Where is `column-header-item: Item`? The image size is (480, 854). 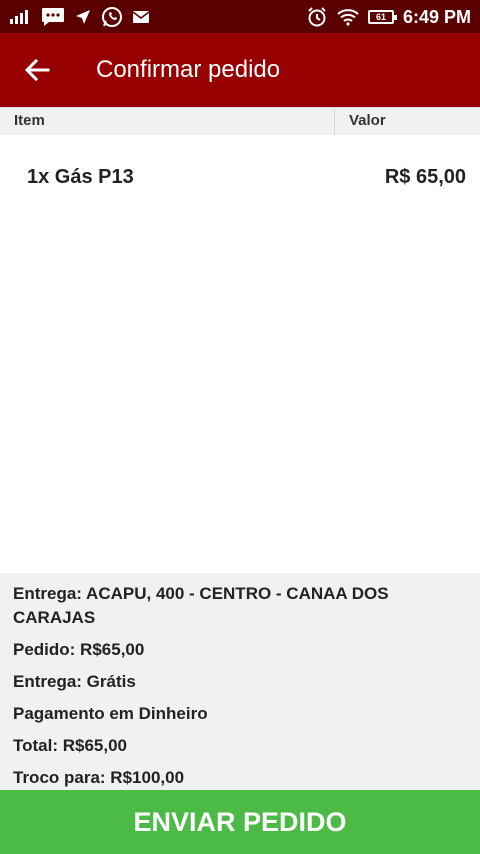 column-header-item: Item is located at coordinates (29, 120).